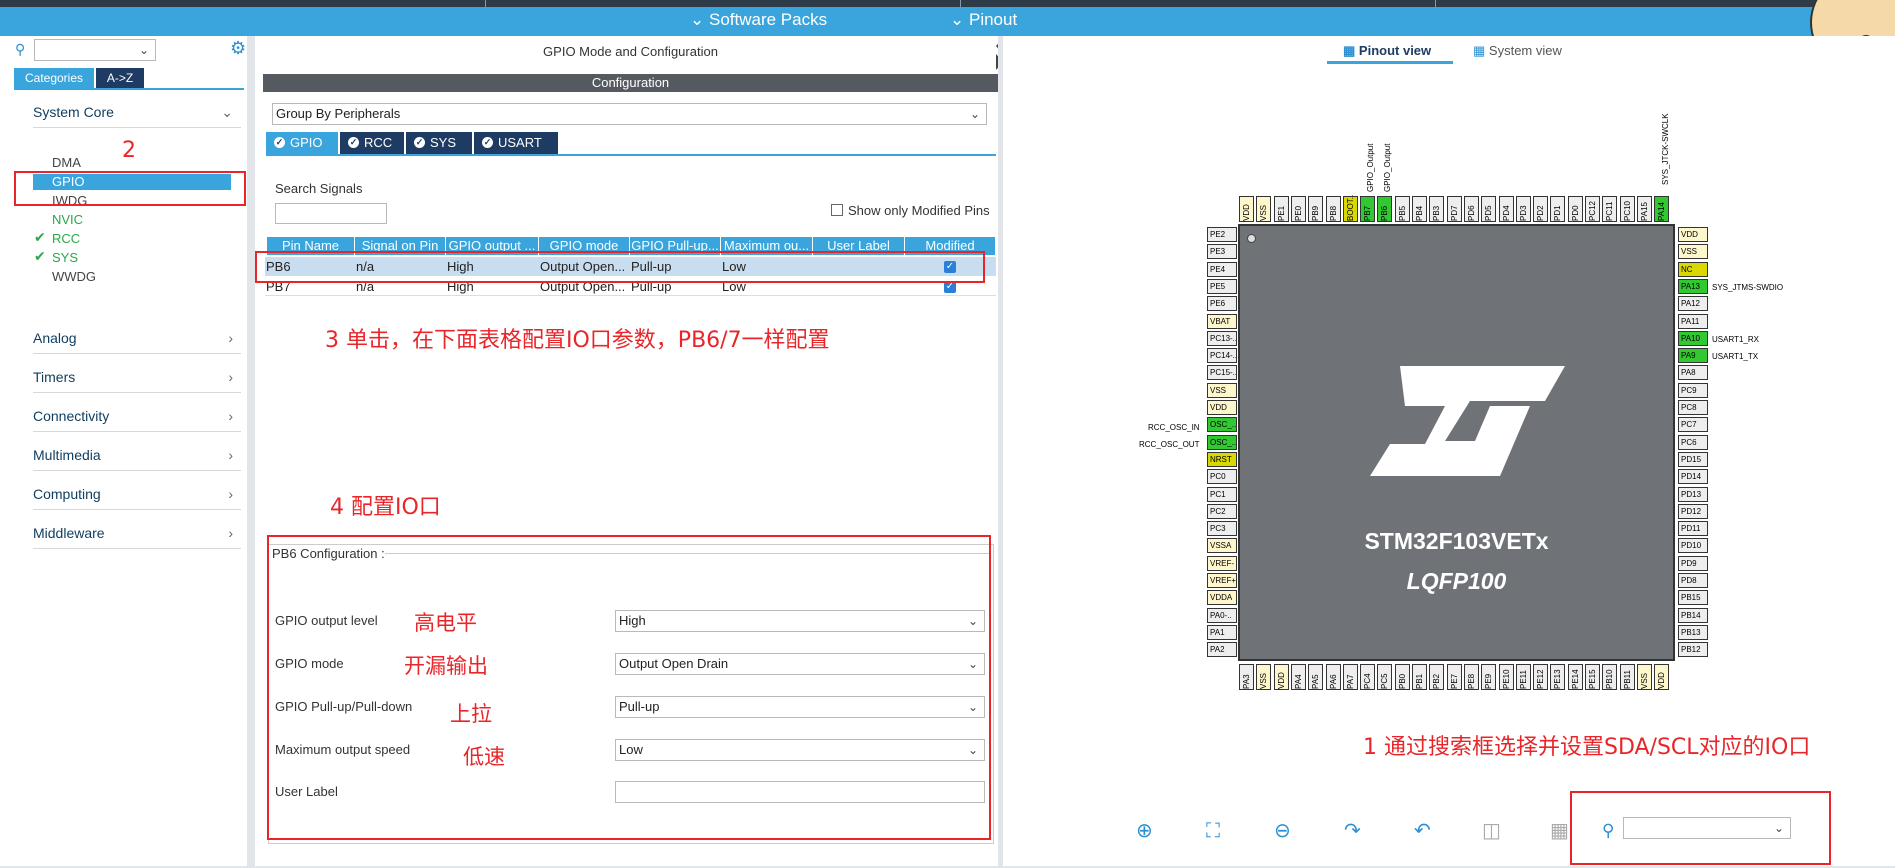  I want to click on pin: PB3, so click(1437, 209).